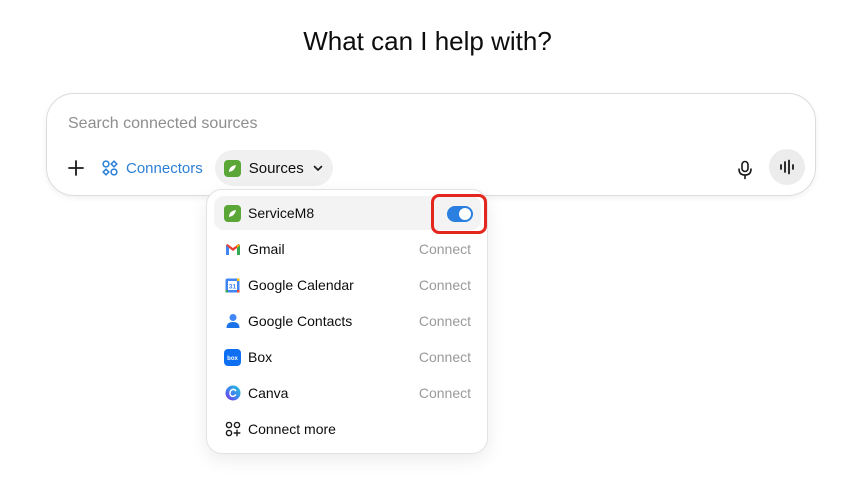 This screenshot has height=480, width=855. I want to click on composer-toolbar: Connectors Sources, so click(197, 168).